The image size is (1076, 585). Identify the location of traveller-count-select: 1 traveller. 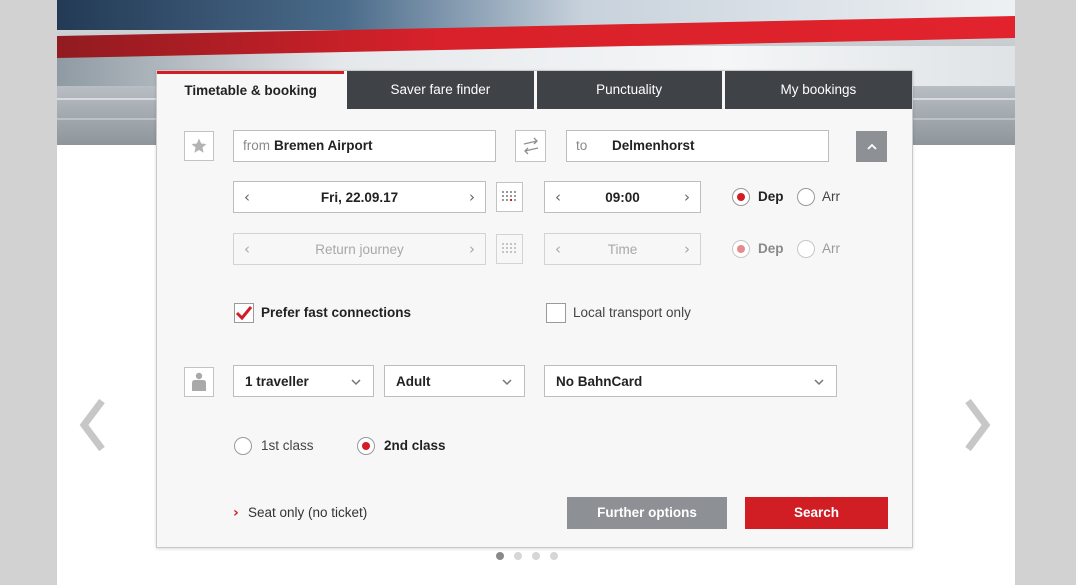
(303, 381).